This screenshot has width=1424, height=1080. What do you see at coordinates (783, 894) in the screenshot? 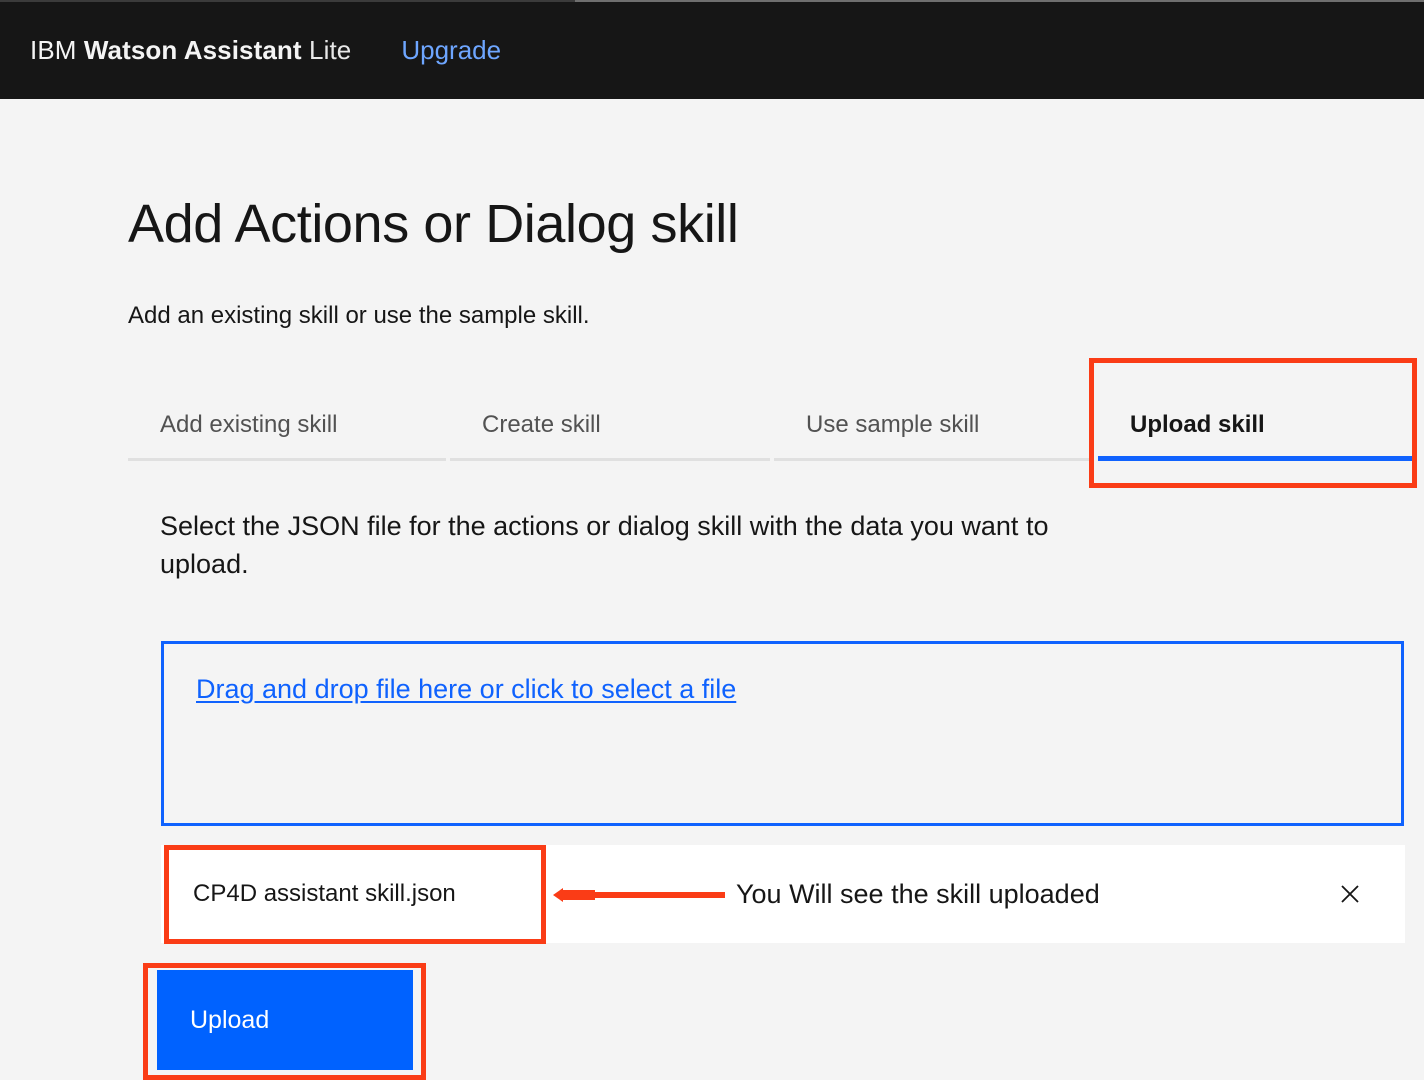
I see `uploaded-file-row: CP4D assistant skill.json` at bounding box center [783, 894].